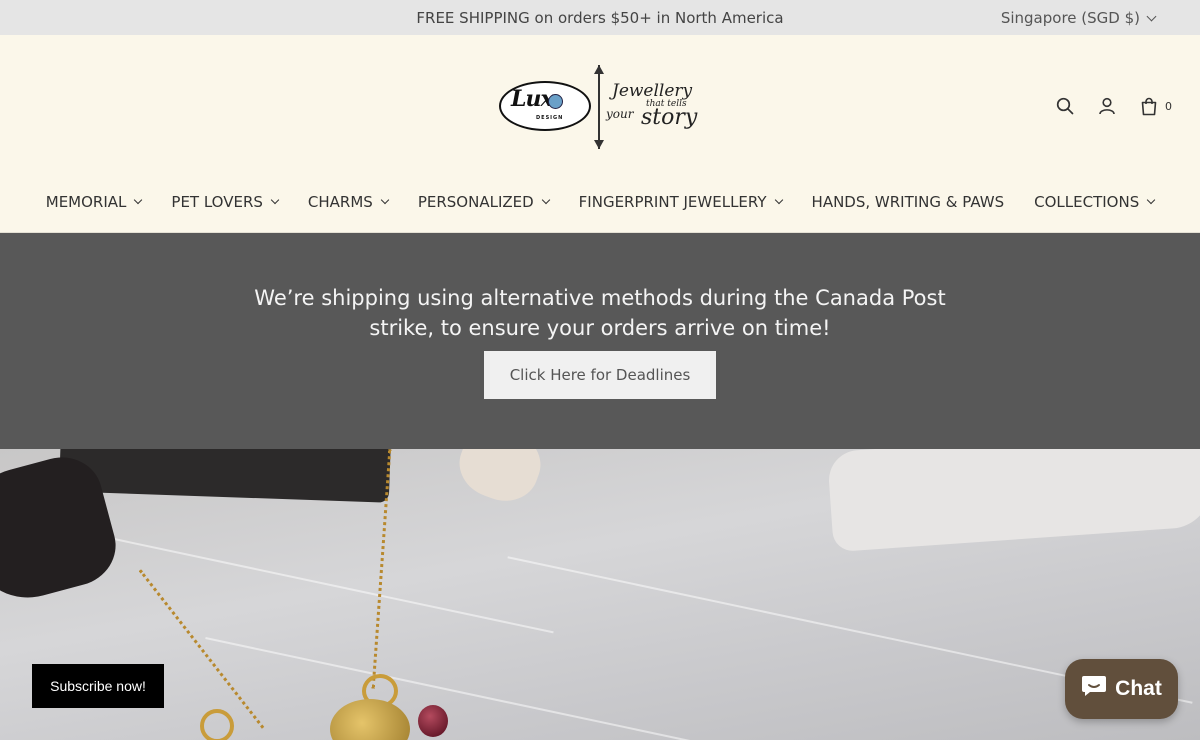  What do you see at coordinates (1138, 688) in the screenshot?
I see `chat-label: Chat` at bounding box center [1138, 688].